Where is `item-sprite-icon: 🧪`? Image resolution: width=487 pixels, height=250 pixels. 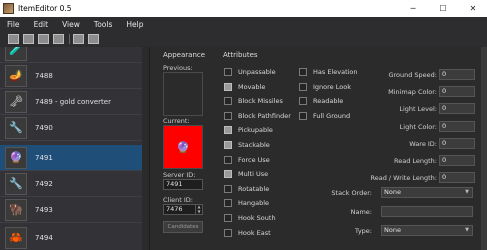
item-sprite-icon: 🧪 is located at coordinates (16, 54).